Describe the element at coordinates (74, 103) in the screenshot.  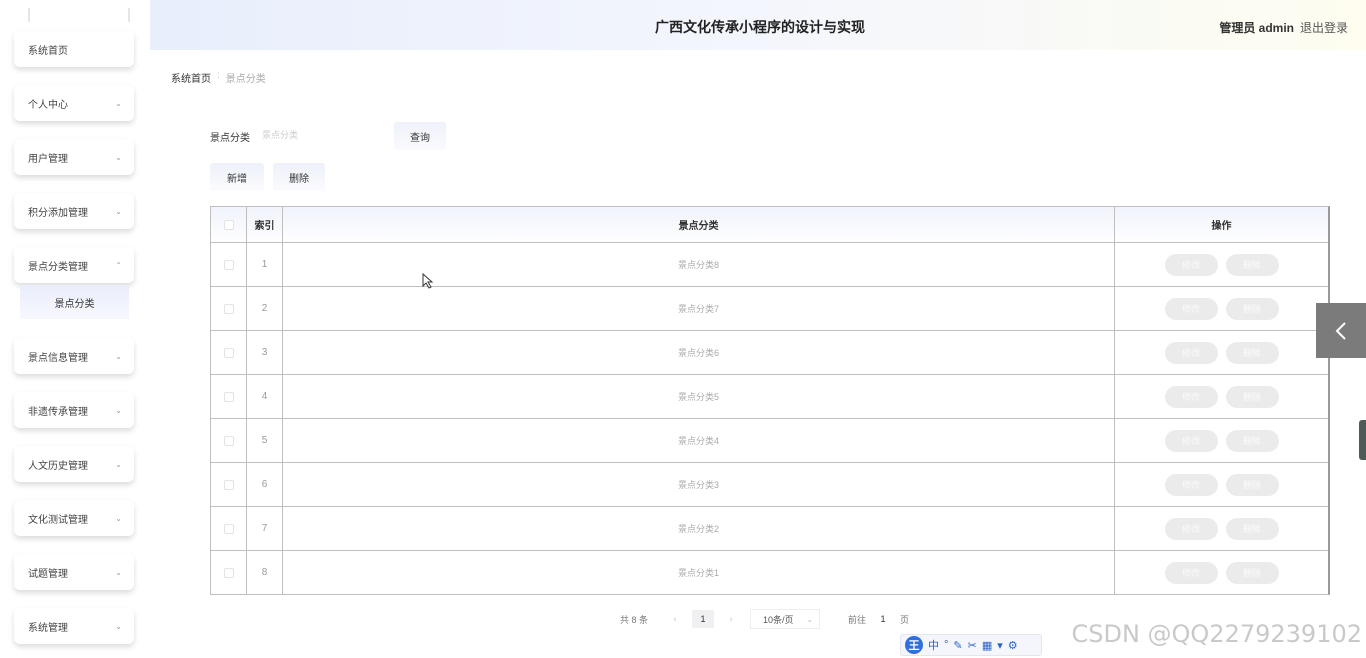
I see `sidebar-item-personal-center: 个人中心 ⌄` at that location.